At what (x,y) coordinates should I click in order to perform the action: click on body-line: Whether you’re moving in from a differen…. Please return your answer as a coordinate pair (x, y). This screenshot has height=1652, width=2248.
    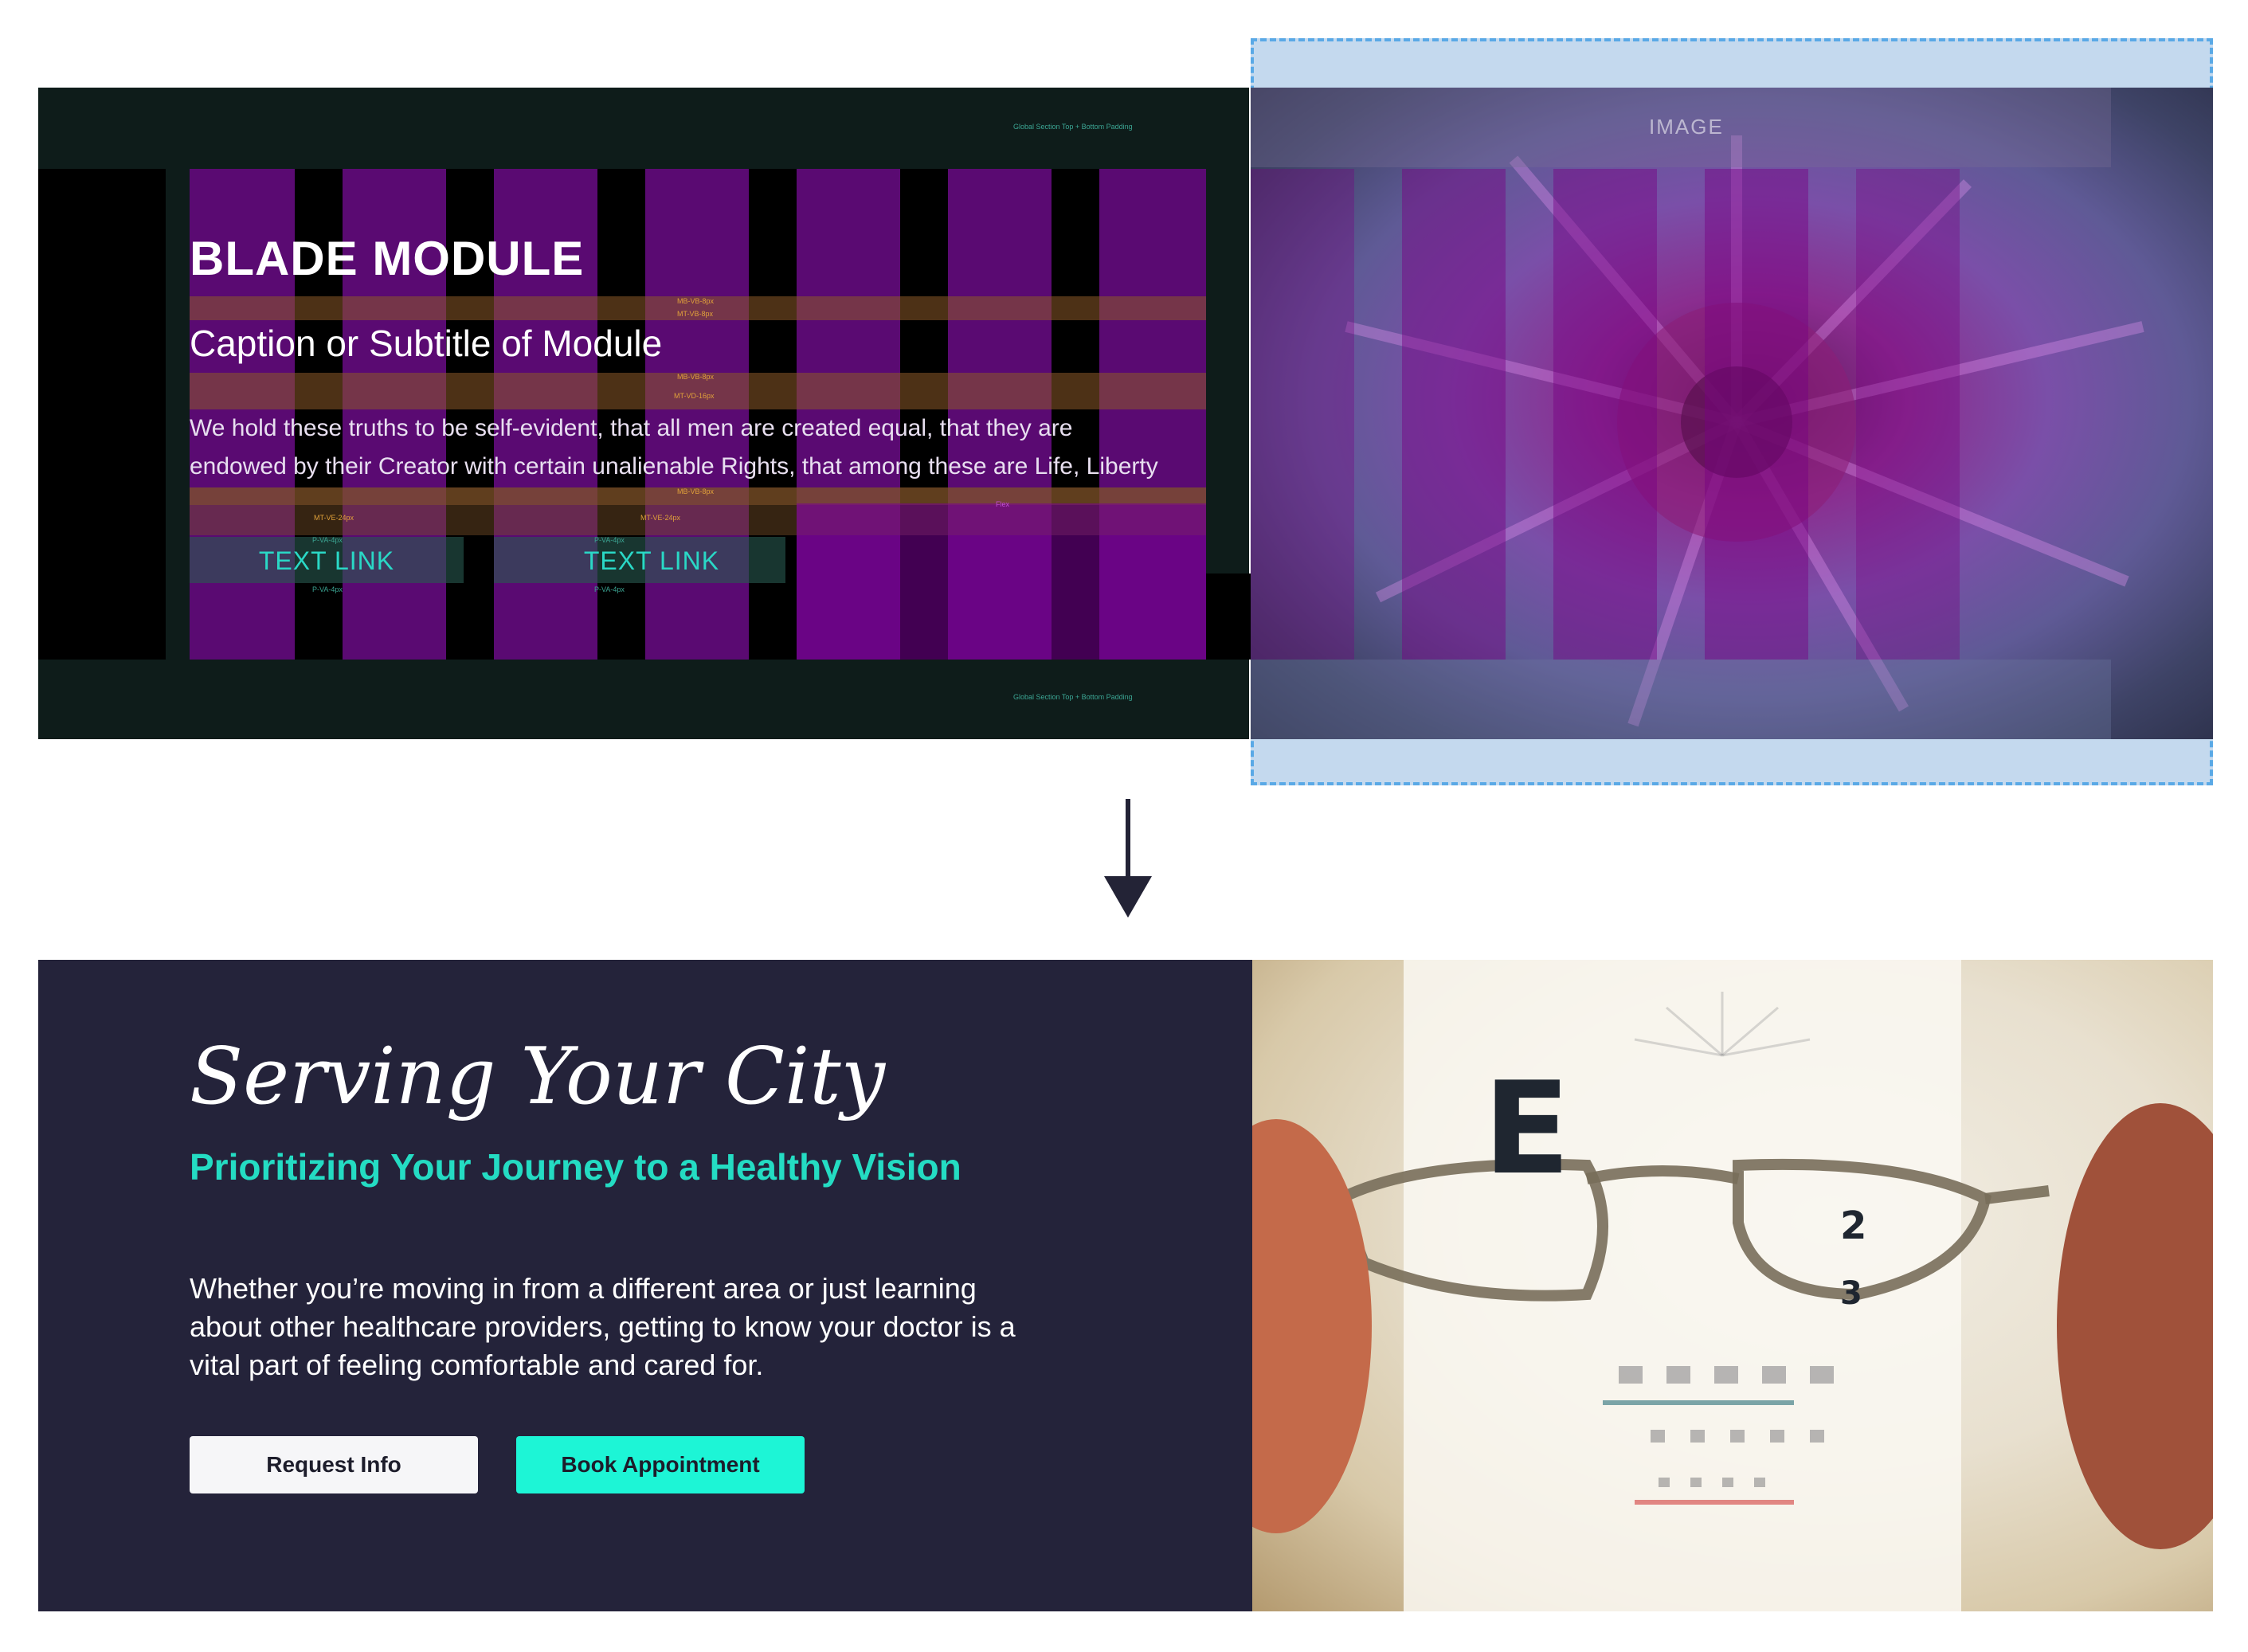
    Looking at the image, I should click on (583, 1288).